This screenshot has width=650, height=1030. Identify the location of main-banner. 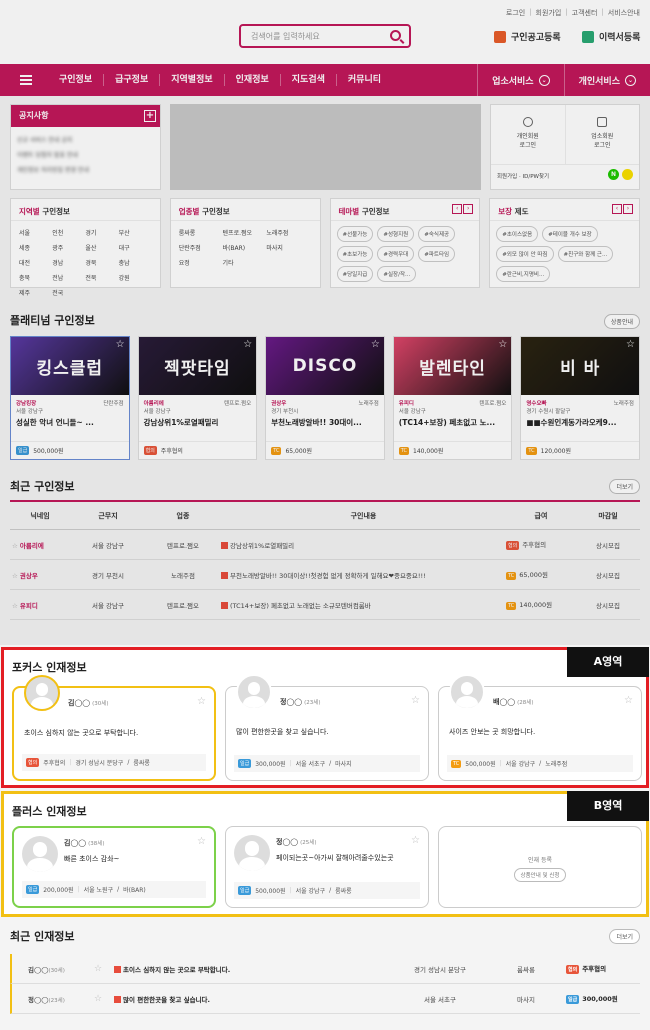
(325, 147).